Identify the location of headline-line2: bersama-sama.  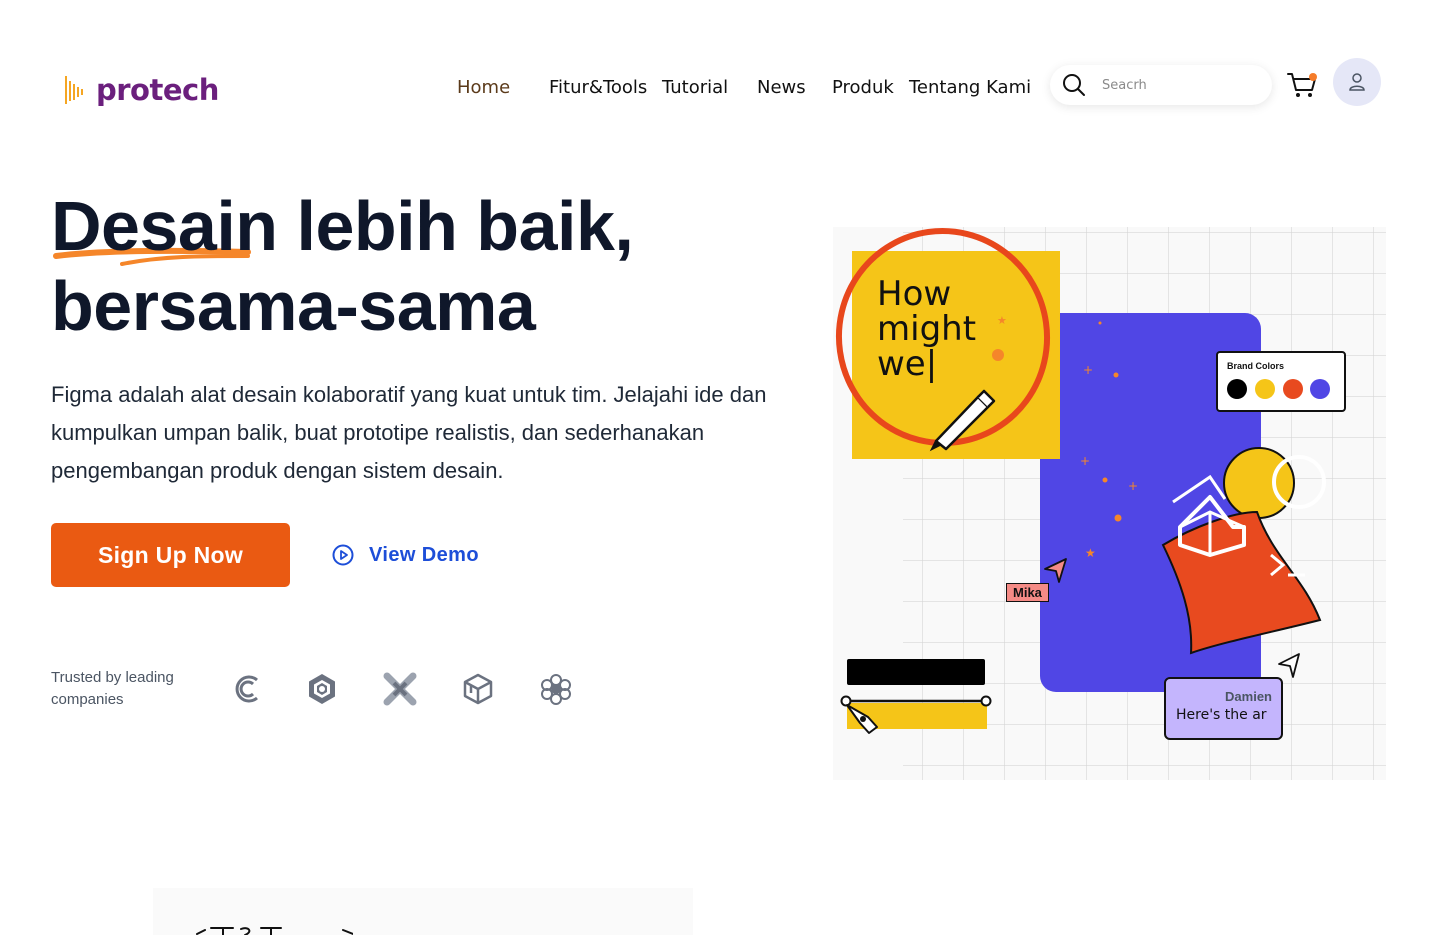
(293, 306).